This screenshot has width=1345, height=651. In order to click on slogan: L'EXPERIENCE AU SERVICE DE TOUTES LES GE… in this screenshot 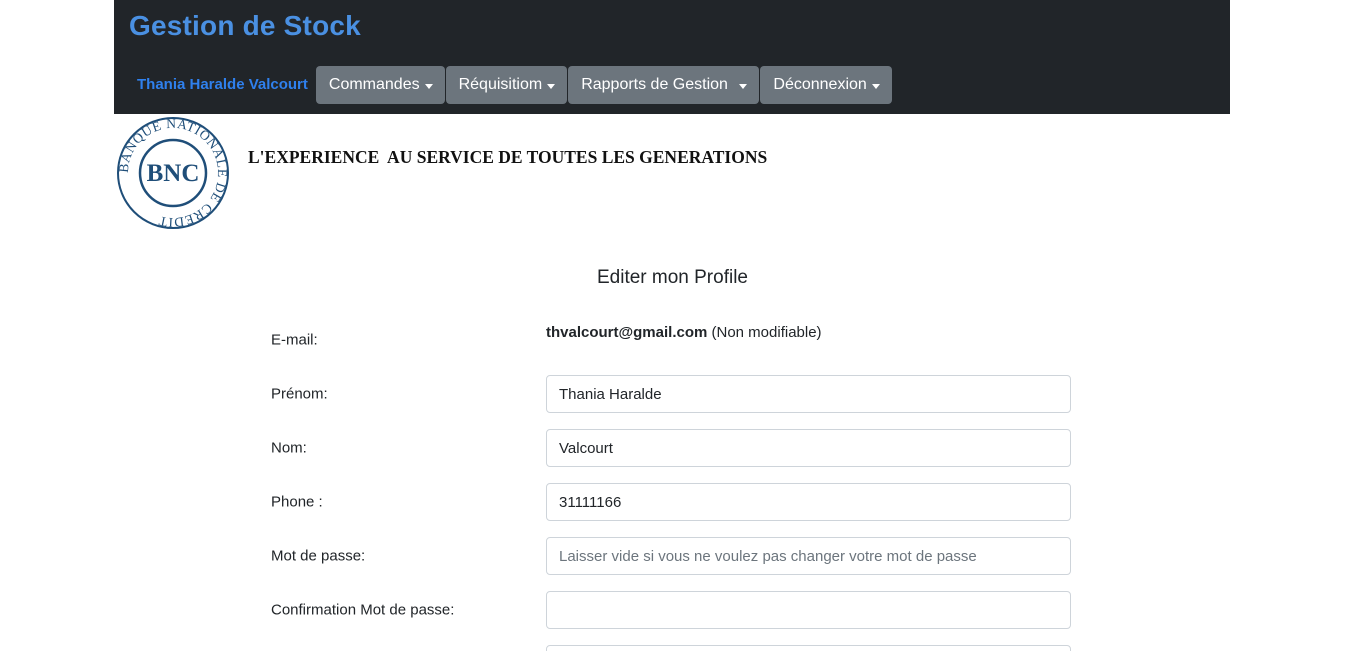, I will do `click(508, 157)`.